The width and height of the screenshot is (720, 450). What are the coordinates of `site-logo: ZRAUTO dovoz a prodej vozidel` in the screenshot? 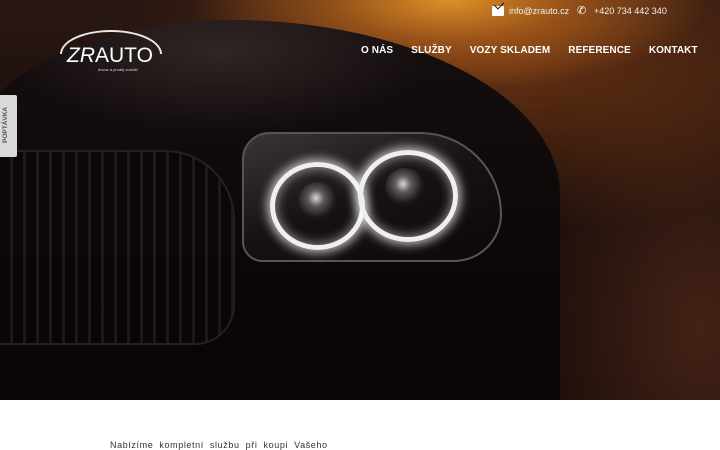 It's located at (115, 52).